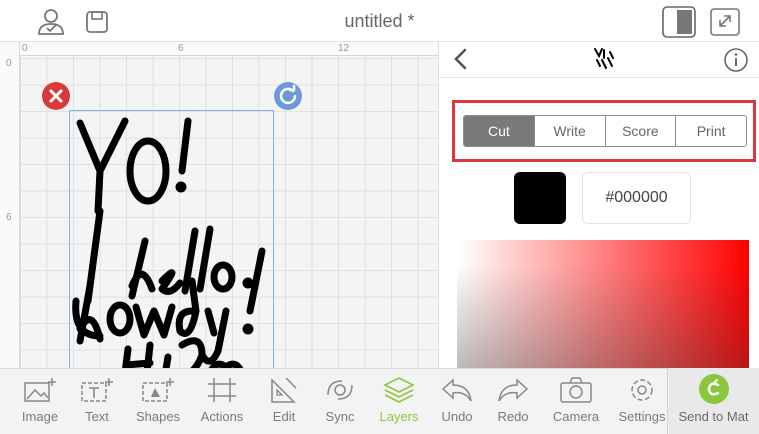 This screenshot has width=759, height=434. I want to click on tab-write: Write, so click(569, 131).